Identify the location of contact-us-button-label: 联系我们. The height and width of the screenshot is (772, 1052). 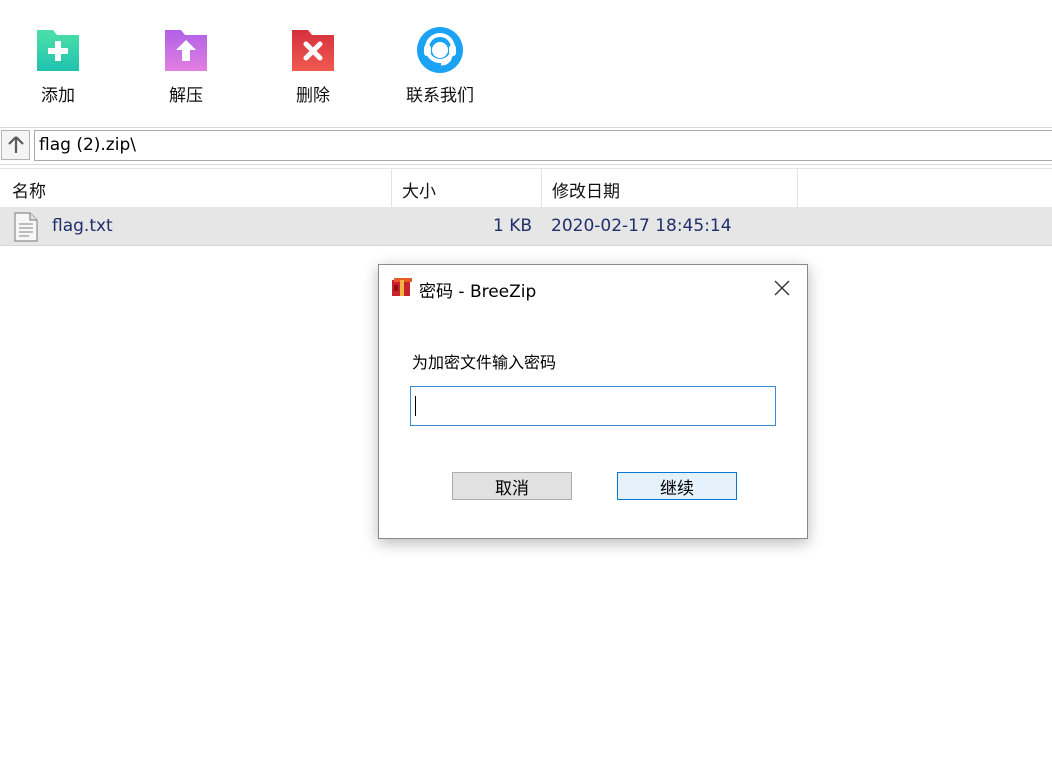
(440, 96).